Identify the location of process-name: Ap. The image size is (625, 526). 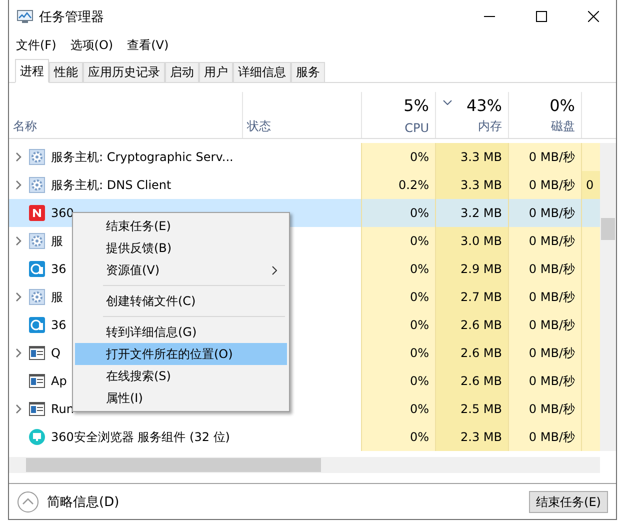
(59, 381).